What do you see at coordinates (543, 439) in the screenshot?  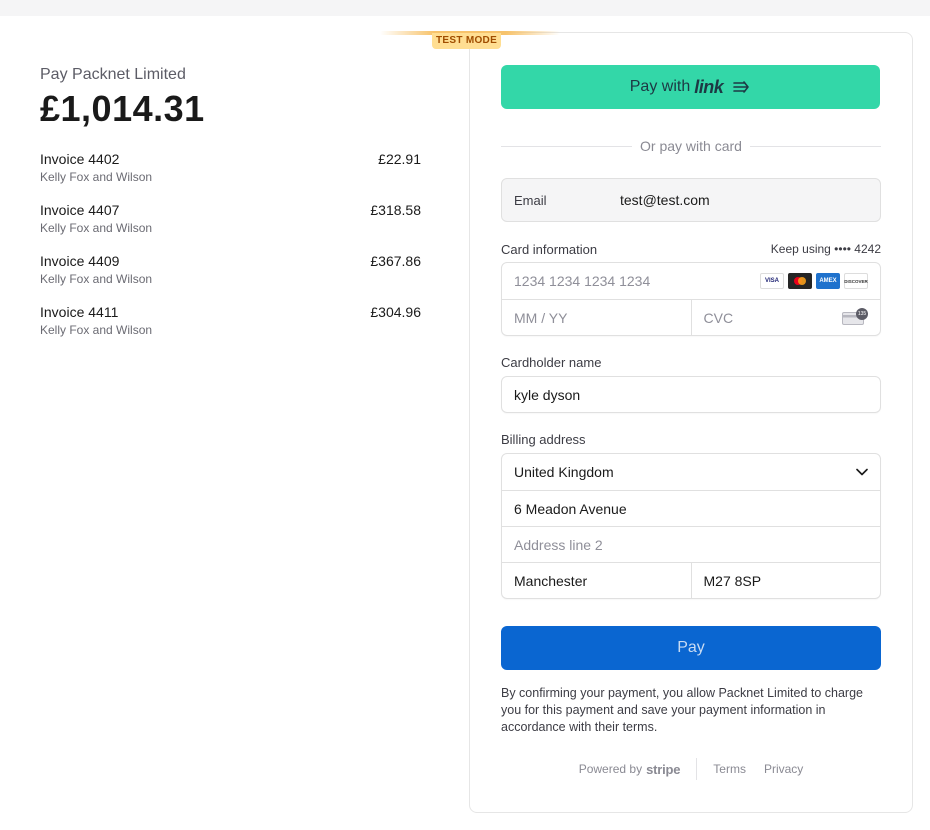 I see `billing-address-label: Billing address` at bounding box center [543, 439].